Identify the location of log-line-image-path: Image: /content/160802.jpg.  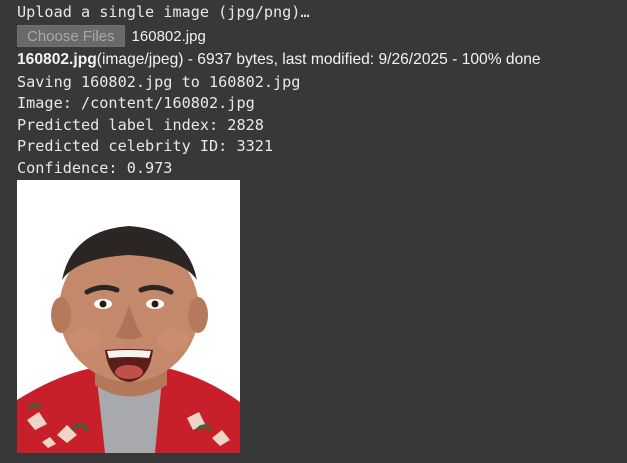
(136, 103).